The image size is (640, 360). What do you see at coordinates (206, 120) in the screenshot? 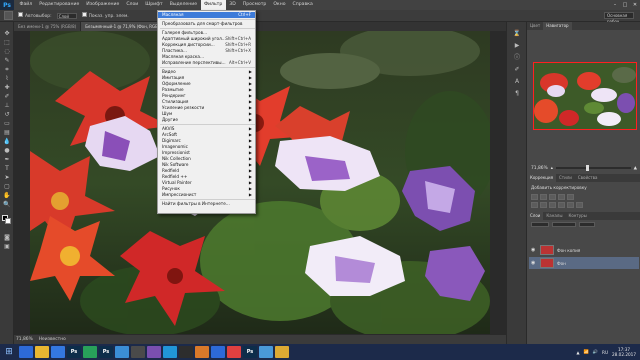
I see `filter-menu-item: Другие ▶` at bounding box center [206, 120].